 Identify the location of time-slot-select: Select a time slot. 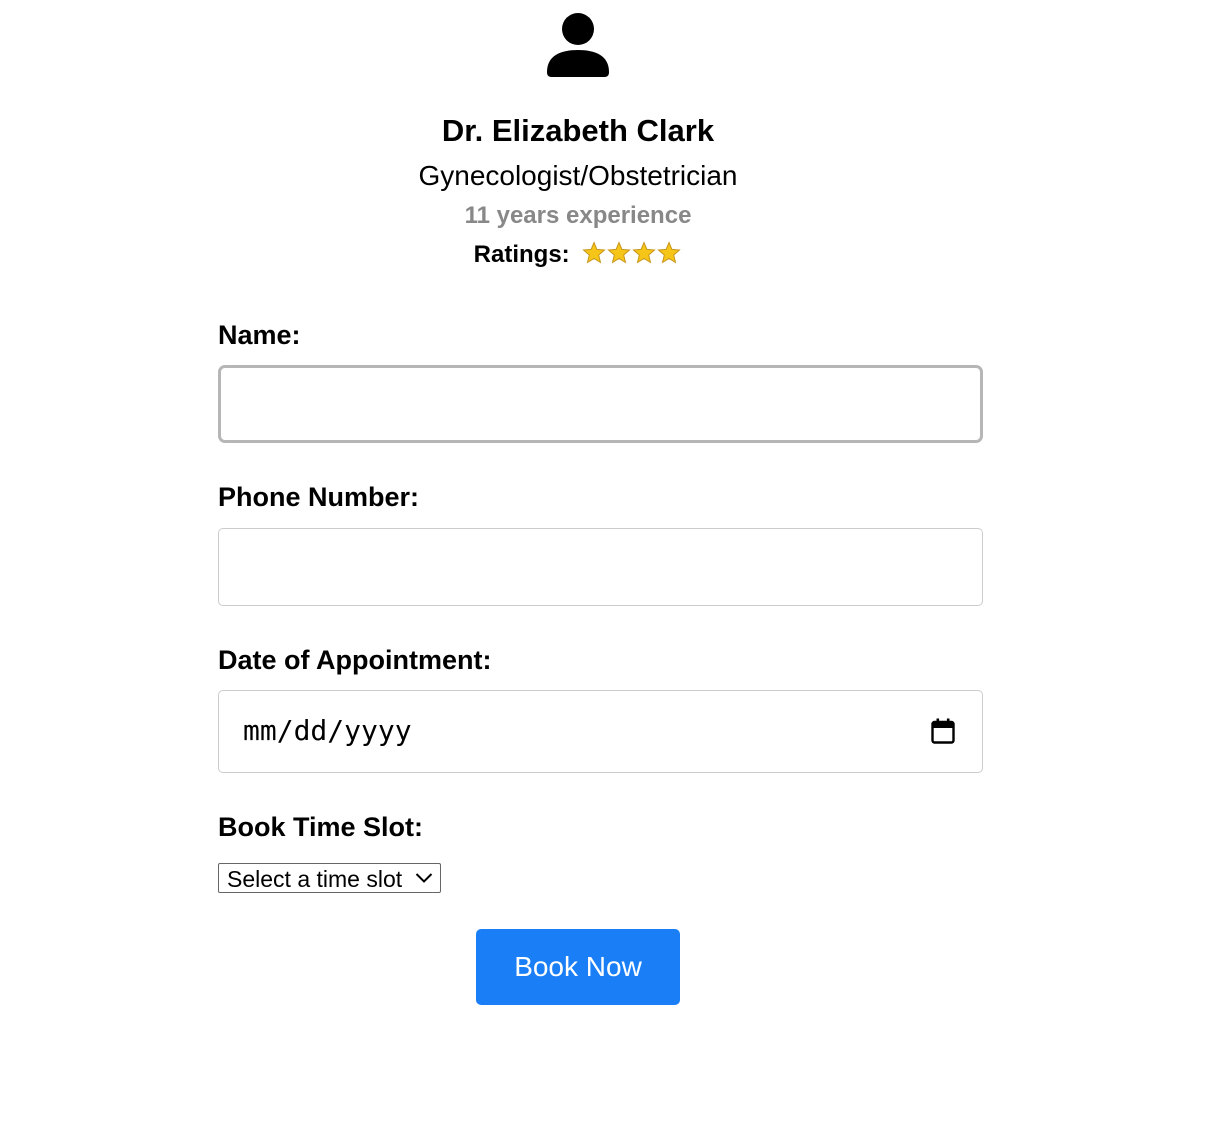
(329, 878).